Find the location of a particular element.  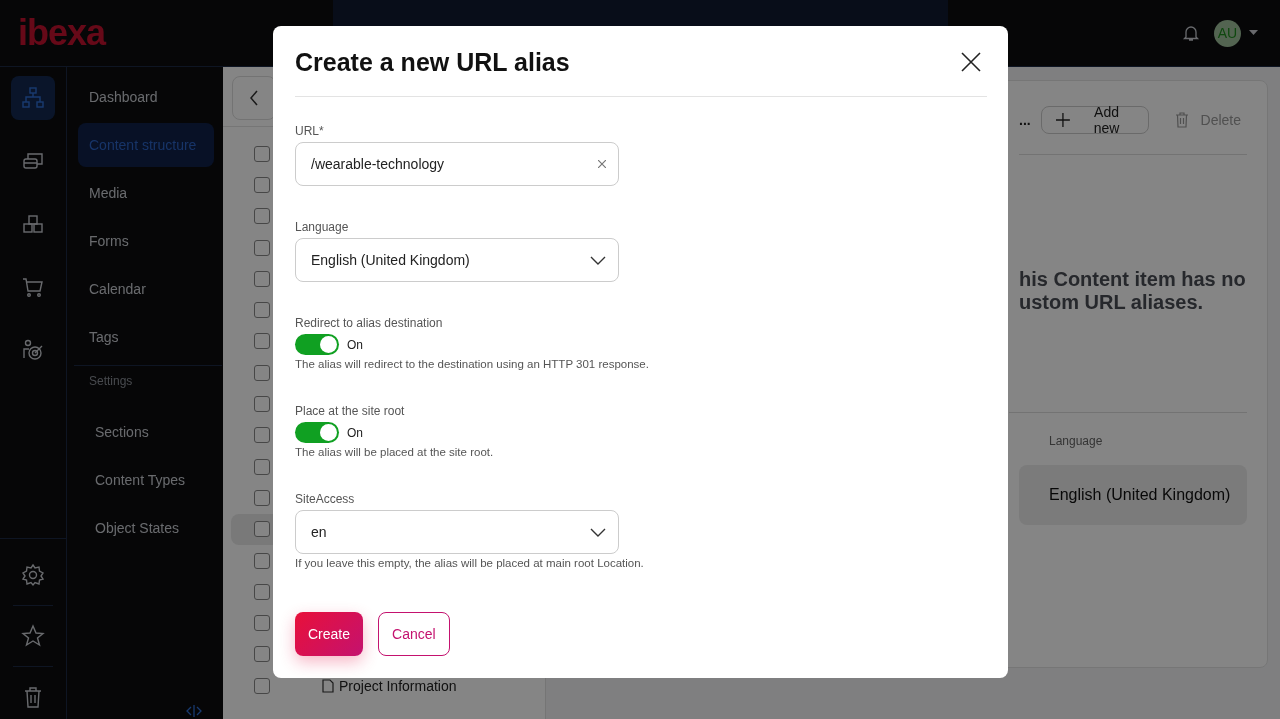

field-label: Language is located at coordinates (322, 227).